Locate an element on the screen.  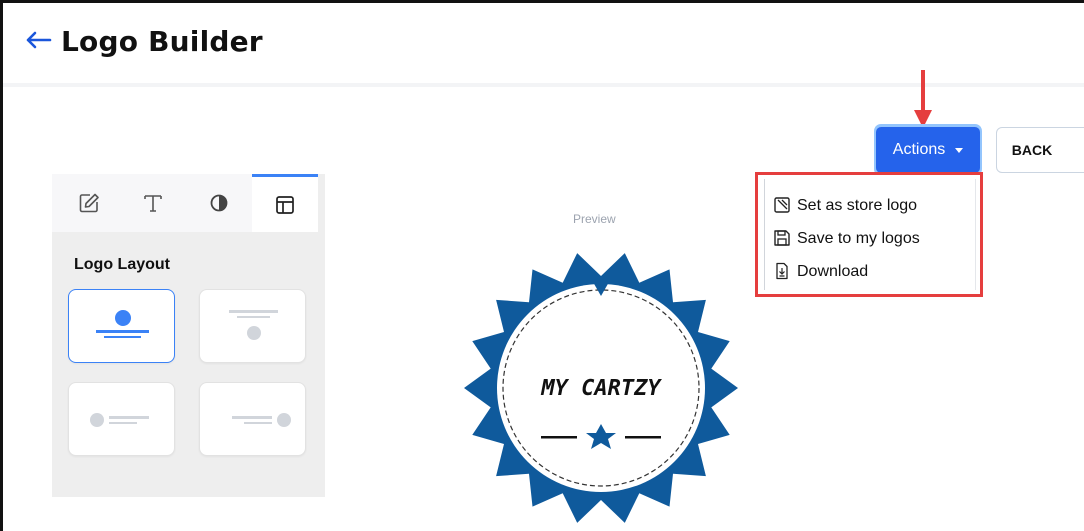
text-icon is located at coordinates (153, 203).